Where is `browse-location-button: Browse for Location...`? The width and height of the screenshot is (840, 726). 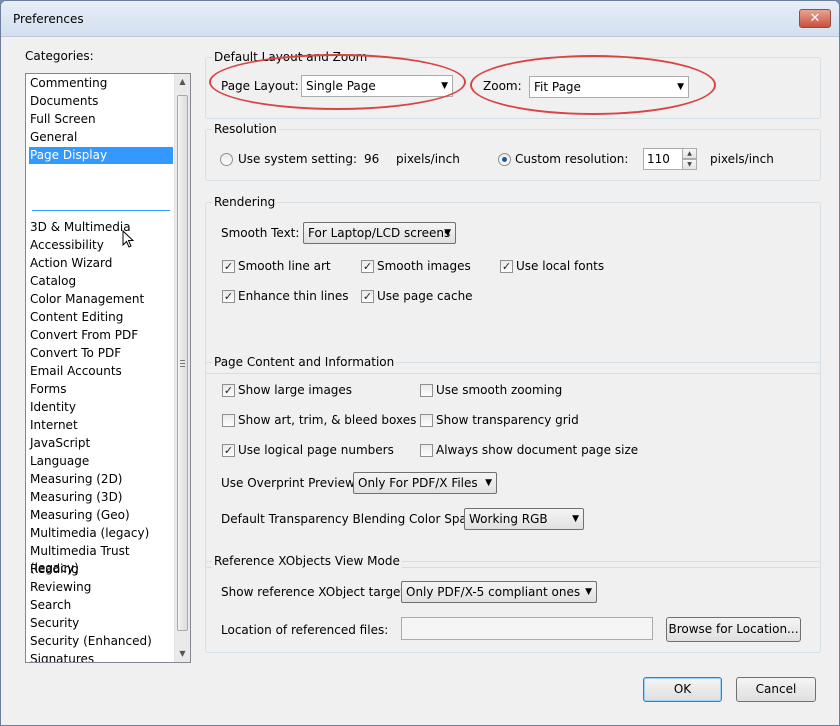
browse-location-button: Browse for Location... is located at coordinates (733, 629).